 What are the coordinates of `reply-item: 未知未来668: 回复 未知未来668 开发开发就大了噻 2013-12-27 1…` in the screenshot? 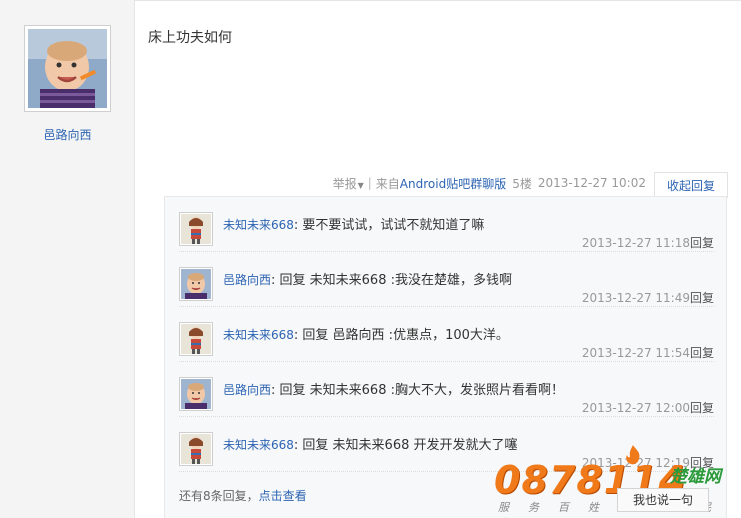 It's located at (446, 444).